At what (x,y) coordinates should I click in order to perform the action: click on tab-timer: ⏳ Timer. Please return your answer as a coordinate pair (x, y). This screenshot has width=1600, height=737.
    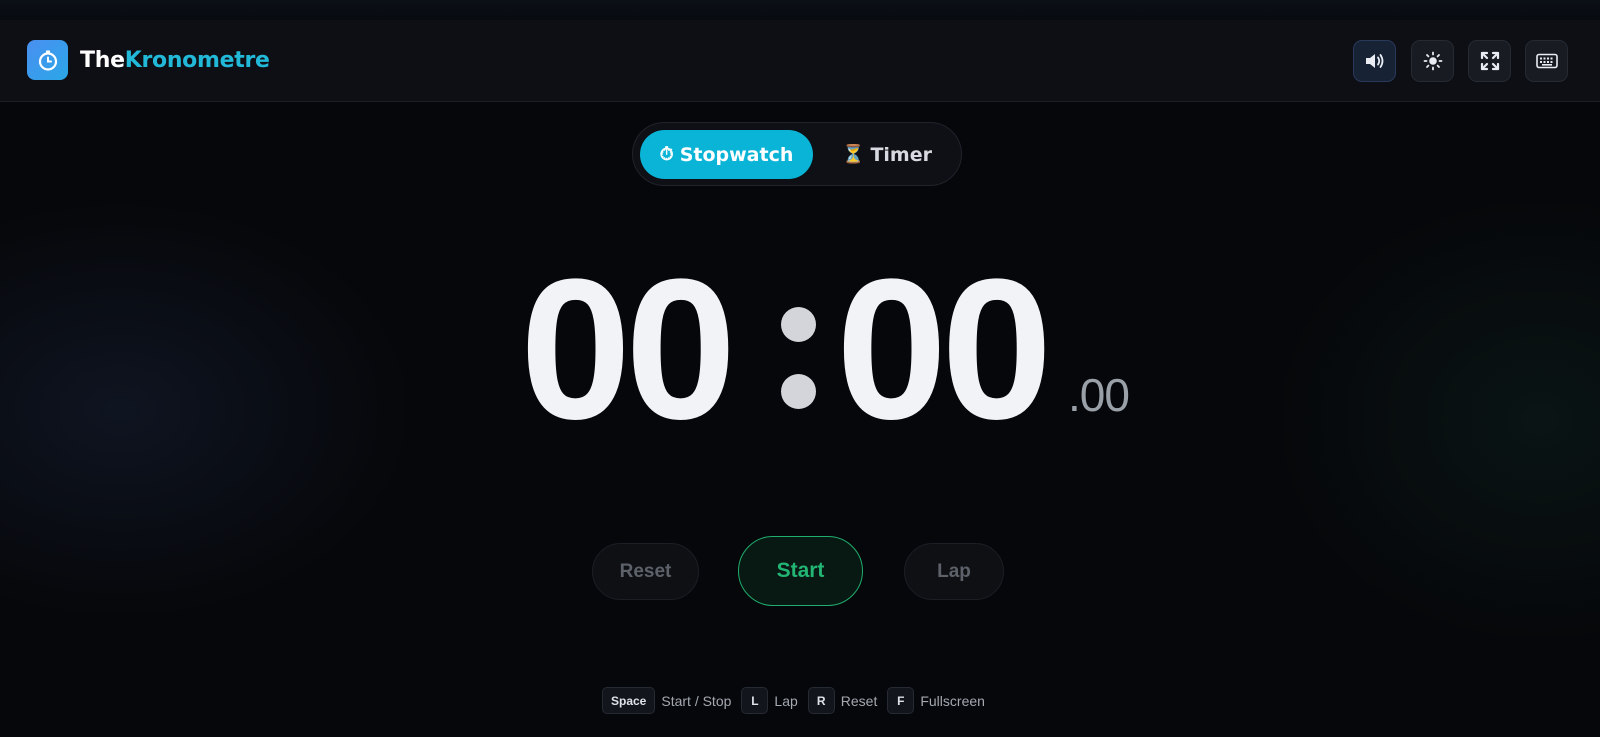
    Looking at the image, I should click on (887, 154).